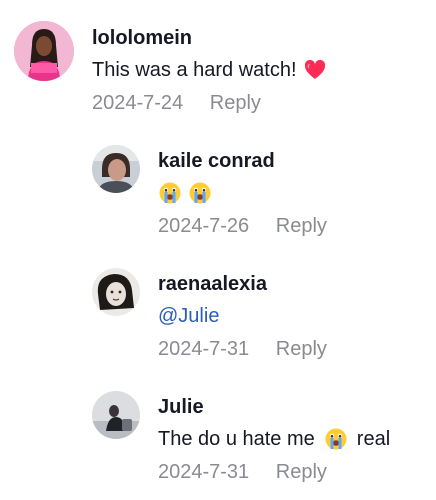  Describe the element at coordinates (188, 316) in the screenshot. I see `mention-link: @Julie` at that location.